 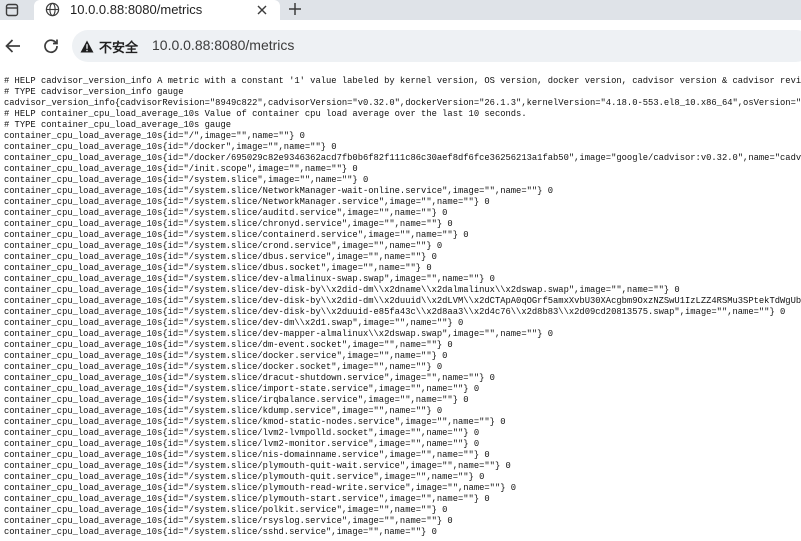 I want to click on tab-title: 10.0.0.88:8080/metrics, so click(x=136, y=9).